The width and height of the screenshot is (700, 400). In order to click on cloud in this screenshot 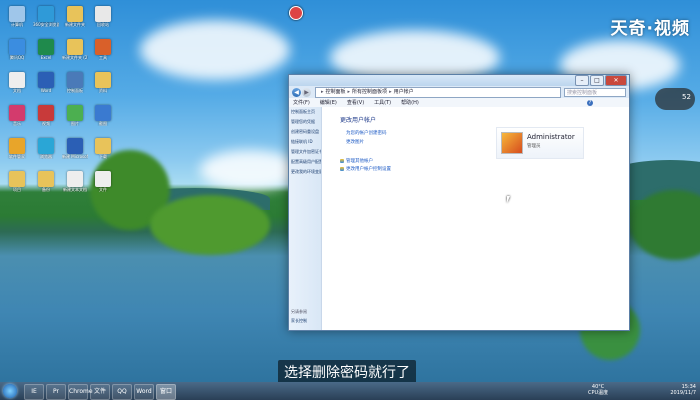, I will do `click(250, 170)`.